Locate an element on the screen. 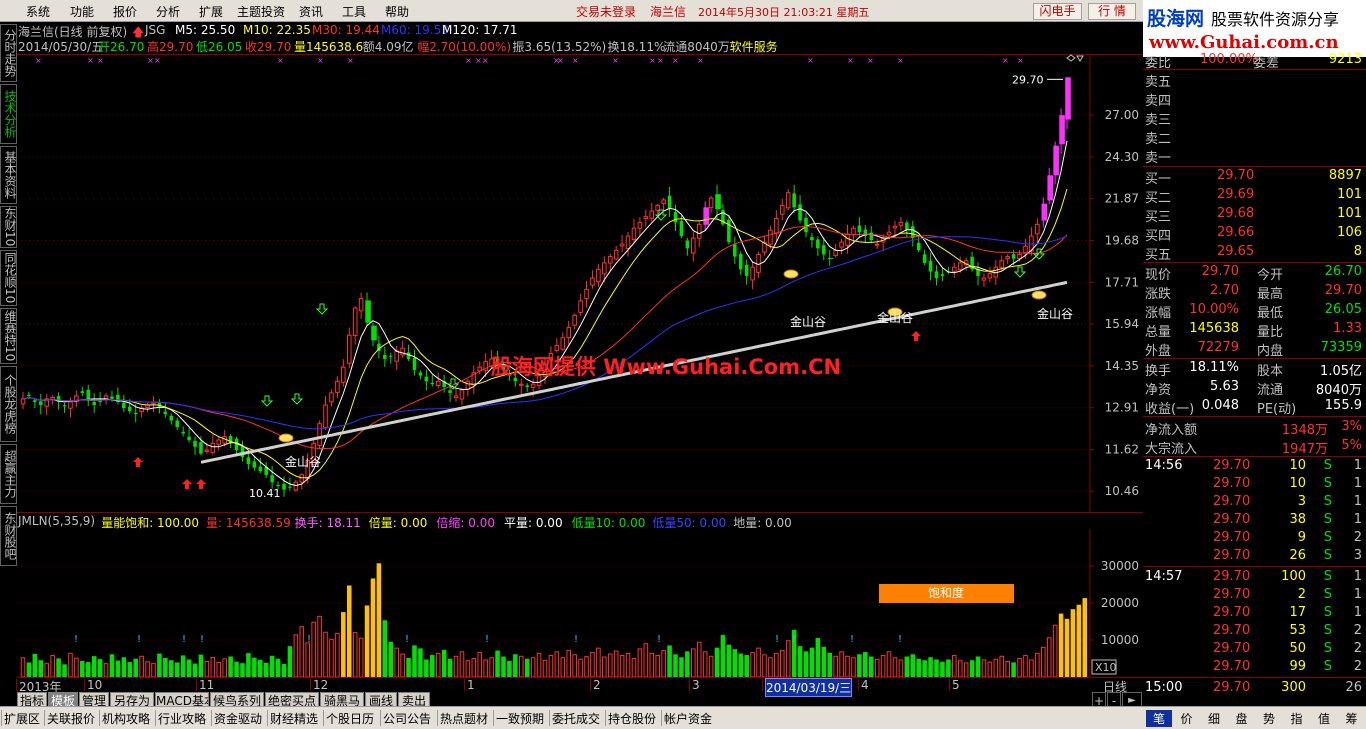  bottom-tab: 一致预期 is located at coordinates (520, 718).